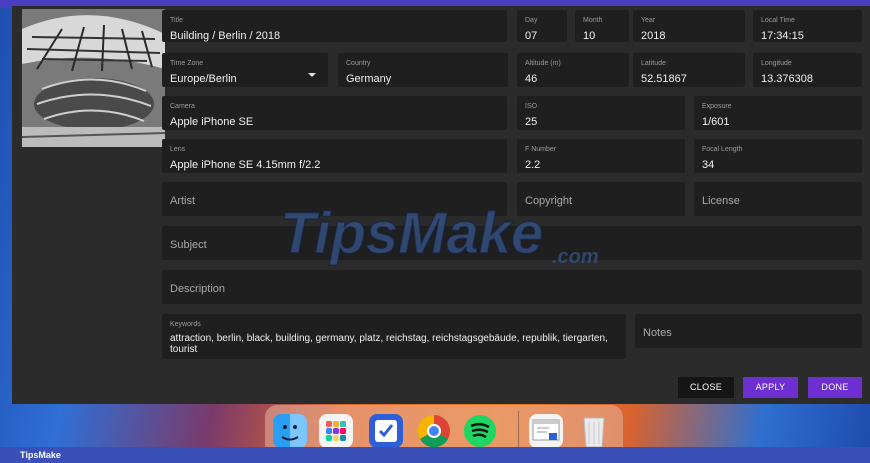  Describe the element at coordinates (807, 70) in the screenshot. I see `longitude-field: Longitude 13.376308` at that location.